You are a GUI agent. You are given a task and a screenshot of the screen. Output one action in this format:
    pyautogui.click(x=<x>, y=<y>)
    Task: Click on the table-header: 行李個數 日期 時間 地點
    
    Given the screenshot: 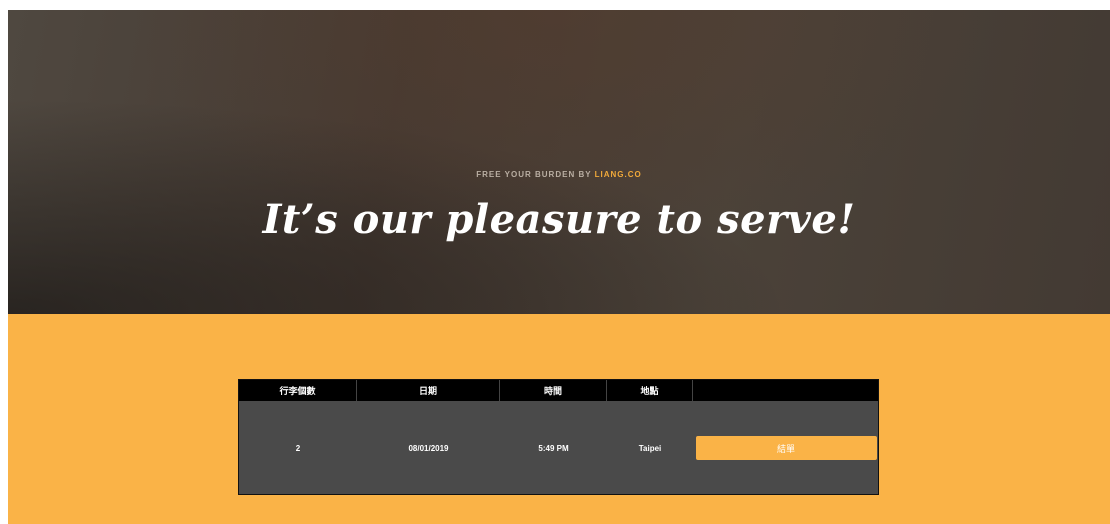 What is the action you would take?
    pyautogui.click(x=558, y=390)
    